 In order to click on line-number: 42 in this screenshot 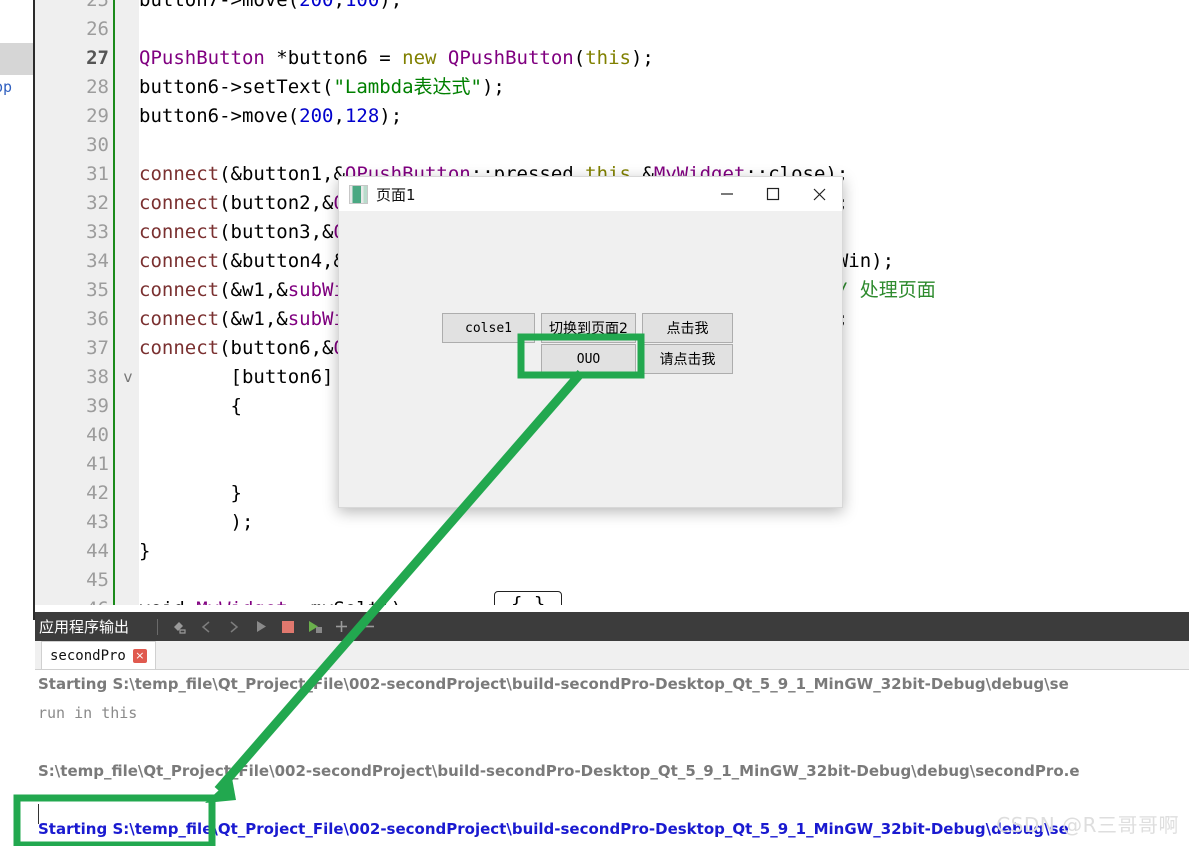, I will do `click(97, 493)`.